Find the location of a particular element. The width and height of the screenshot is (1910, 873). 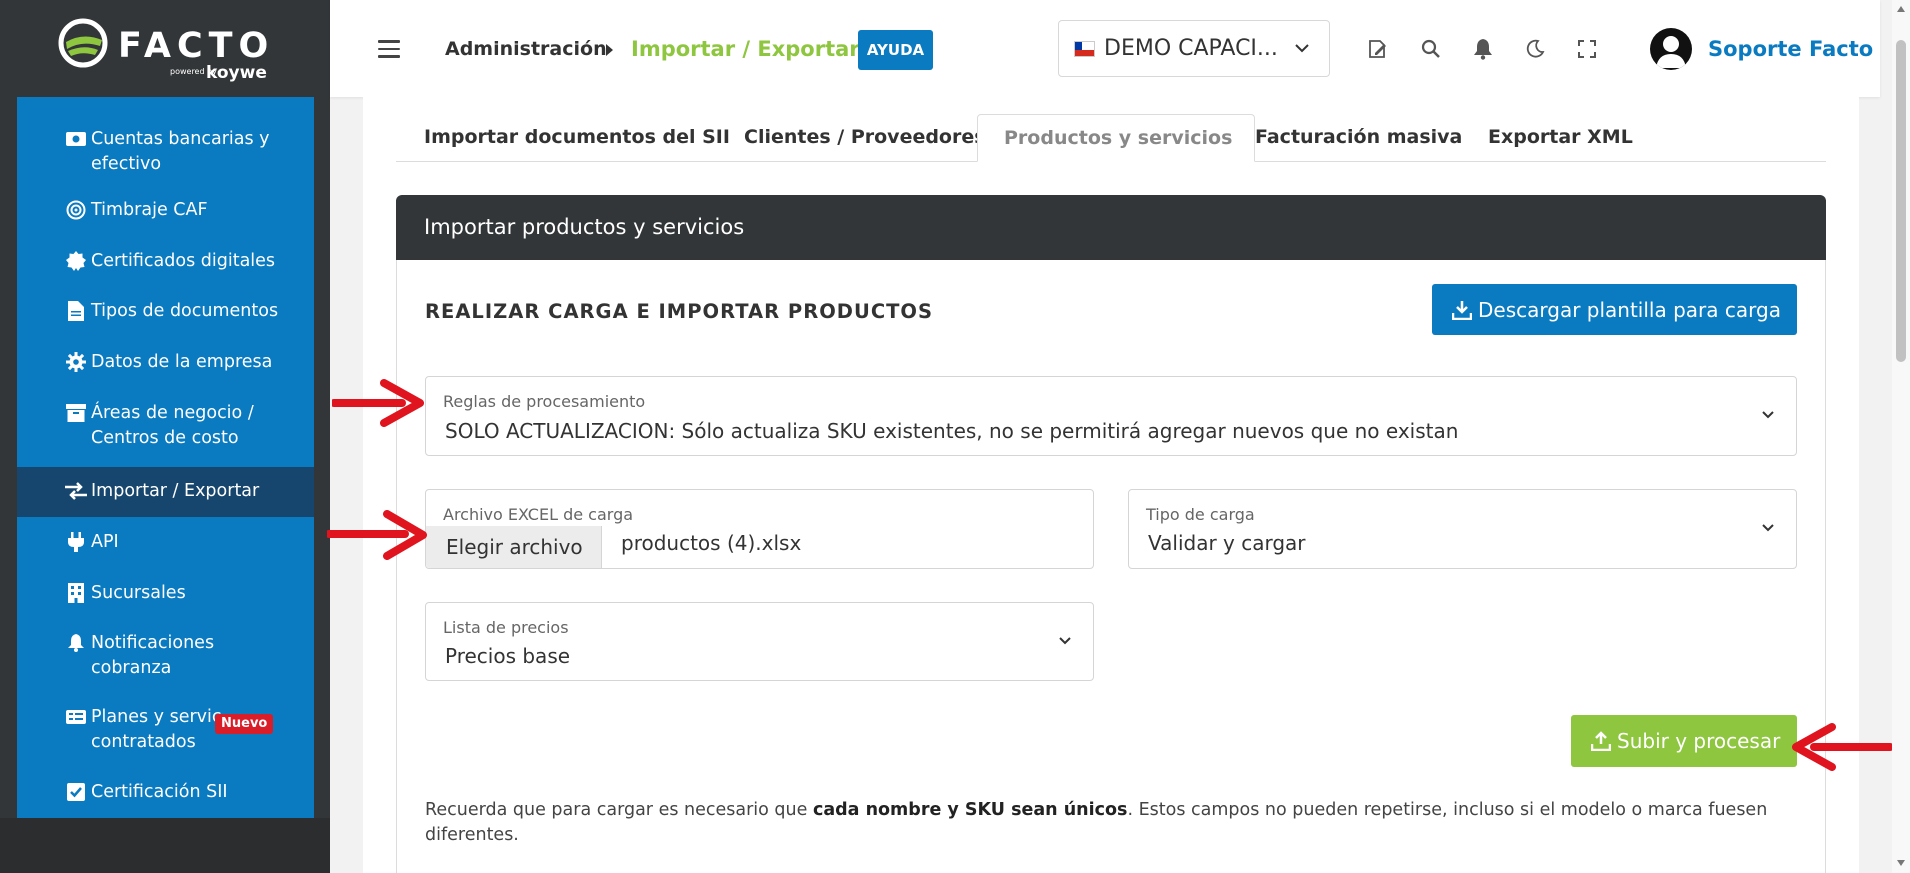

upload-process-button: Subir y procesar is located at coordinates (1684, 741).